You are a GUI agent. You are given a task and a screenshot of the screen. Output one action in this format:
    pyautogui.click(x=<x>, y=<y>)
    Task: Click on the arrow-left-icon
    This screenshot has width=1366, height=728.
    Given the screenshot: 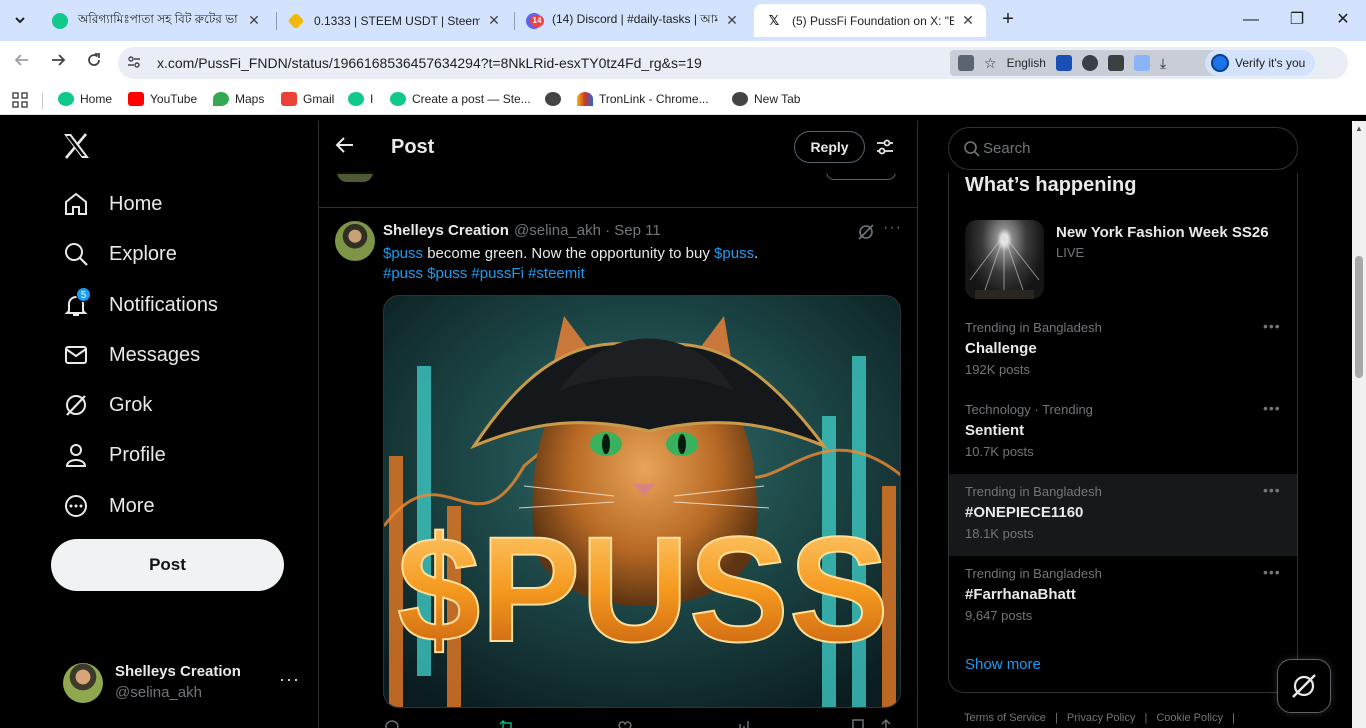 What is the action you would take?
    pyautogui.click(x=21, y=60)
    